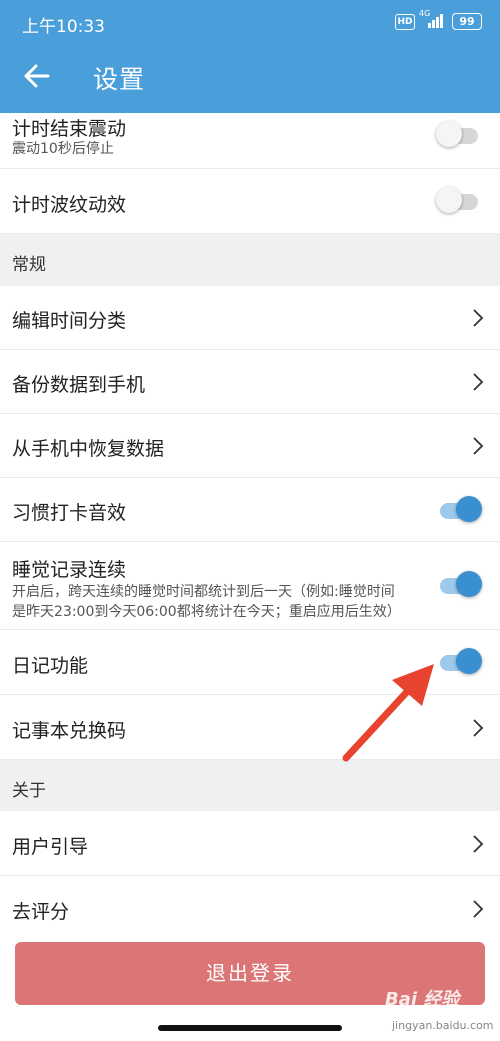  I want to click on hd-icon: HD, so click(405, 22).